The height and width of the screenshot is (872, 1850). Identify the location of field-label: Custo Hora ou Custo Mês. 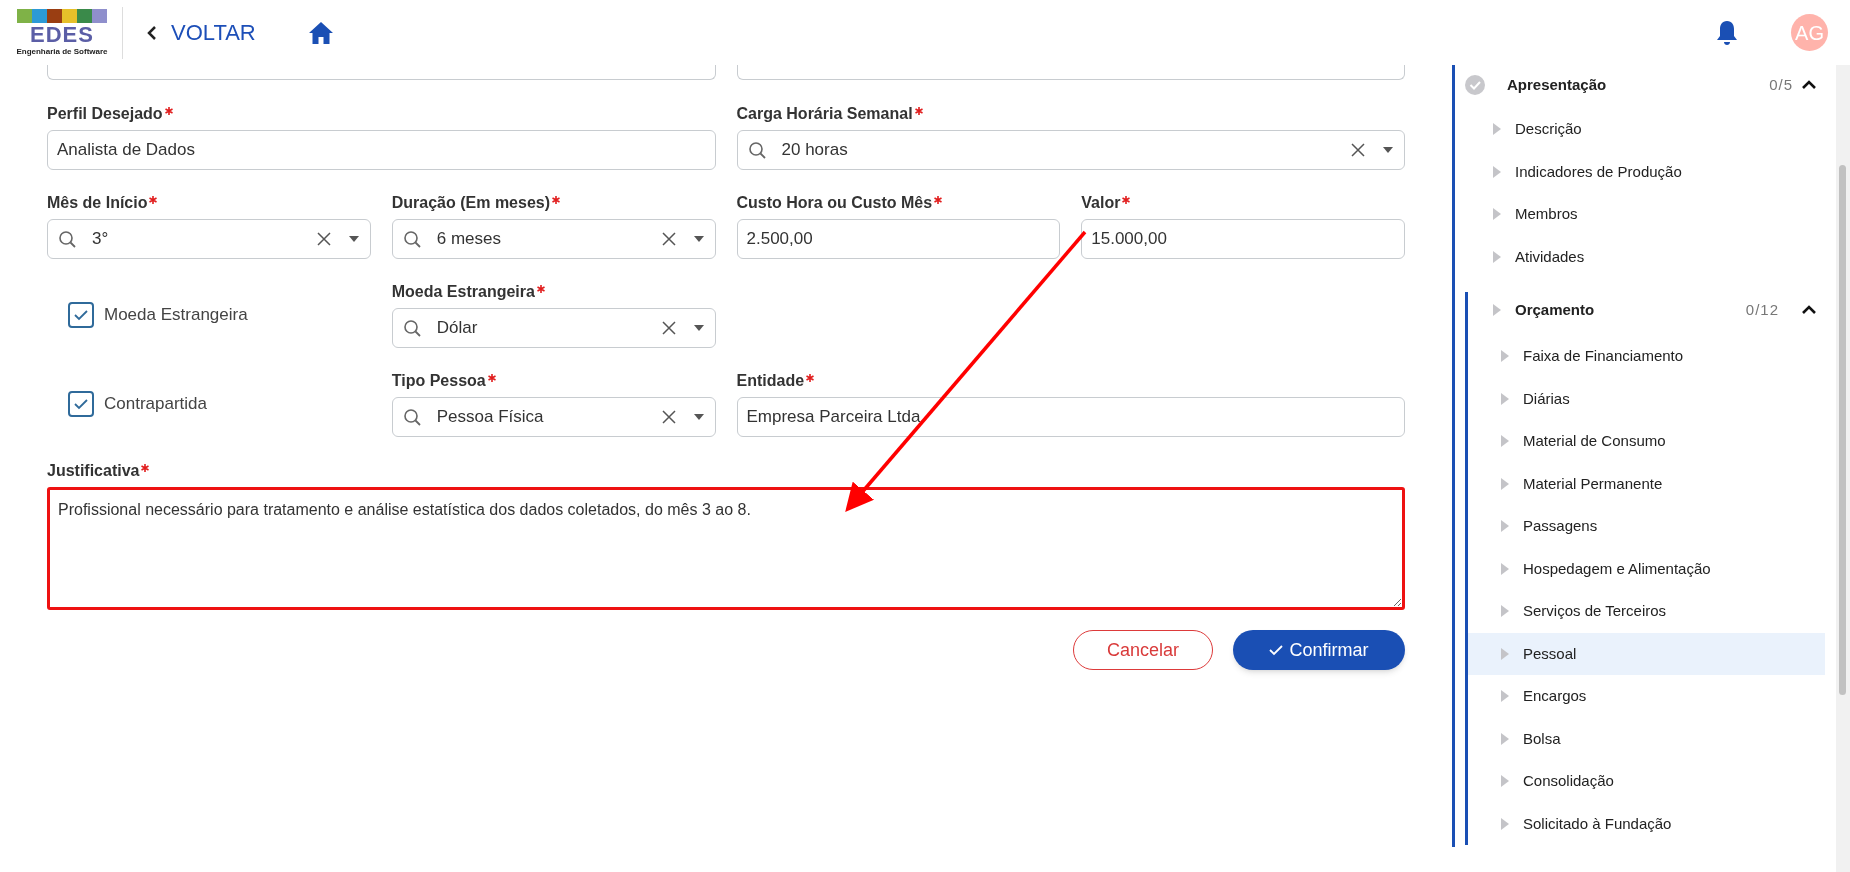
(834, 203).